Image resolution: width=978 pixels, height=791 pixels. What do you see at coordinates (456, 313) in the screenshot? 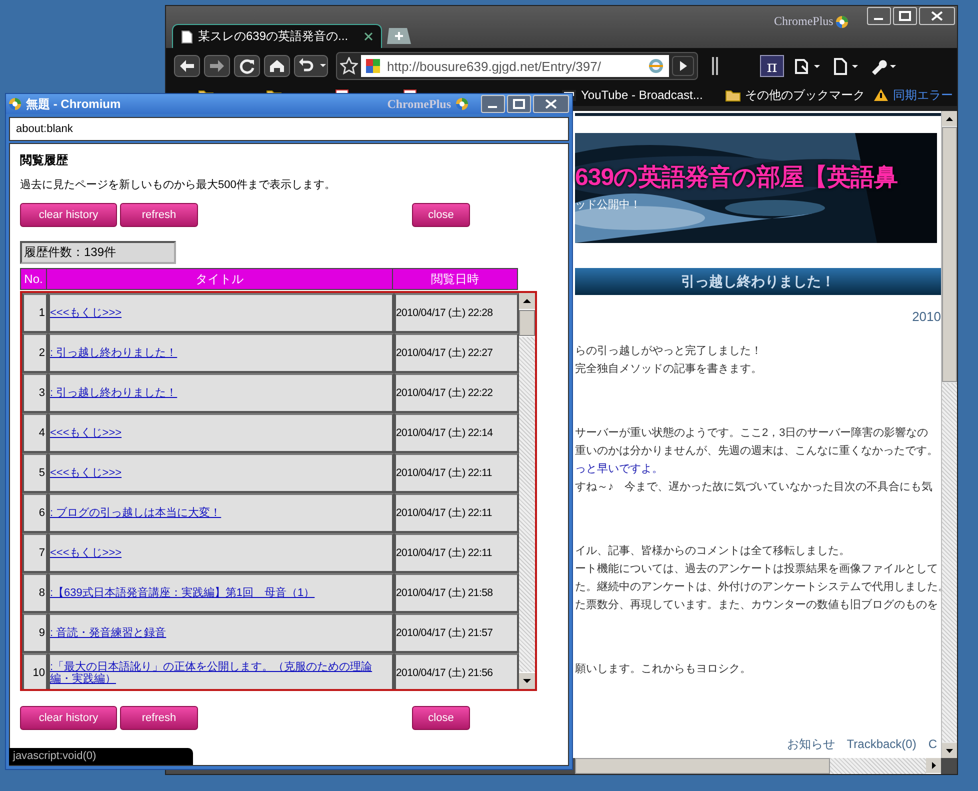
I see `table-cell: 2010/04/17 (土) 22:28` at bounding box center [456, 313].